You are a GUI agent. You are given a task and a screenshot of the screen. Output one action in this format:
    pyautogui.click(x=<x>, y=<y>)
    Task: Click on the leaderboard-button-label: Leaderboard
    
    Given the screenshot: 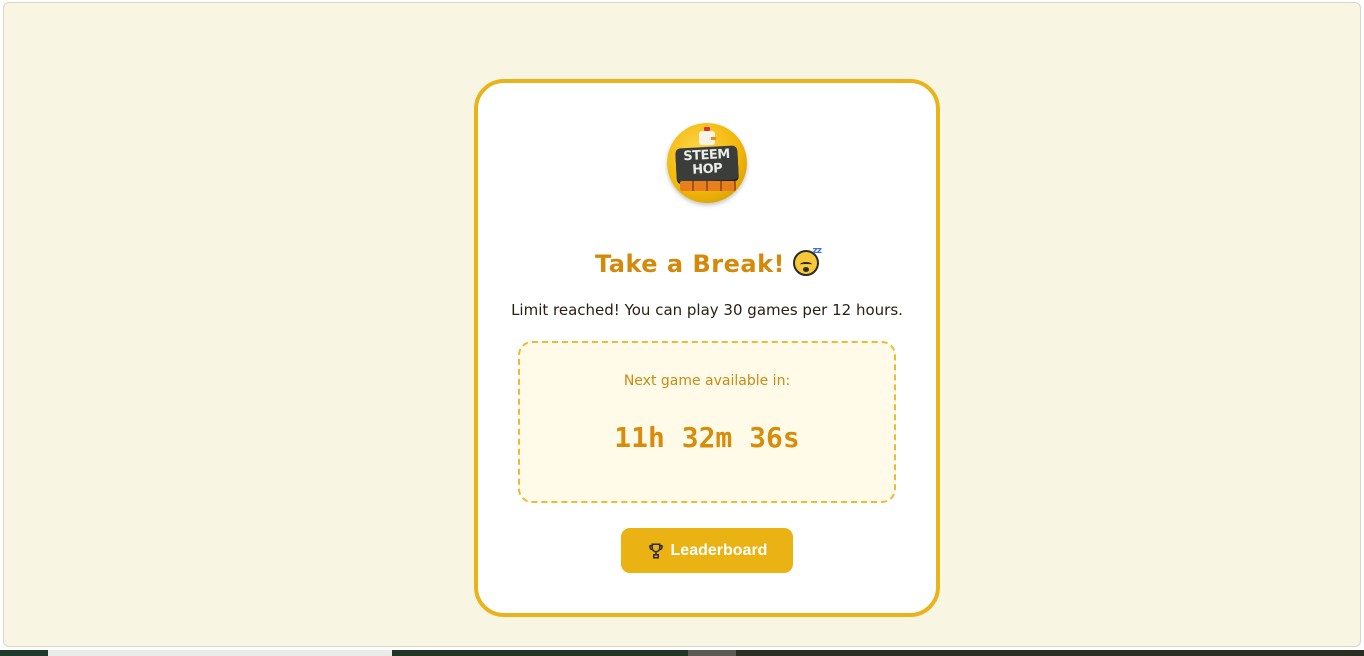 What is the action you would take?
    pyautogui.click(x=719, y=550)
    